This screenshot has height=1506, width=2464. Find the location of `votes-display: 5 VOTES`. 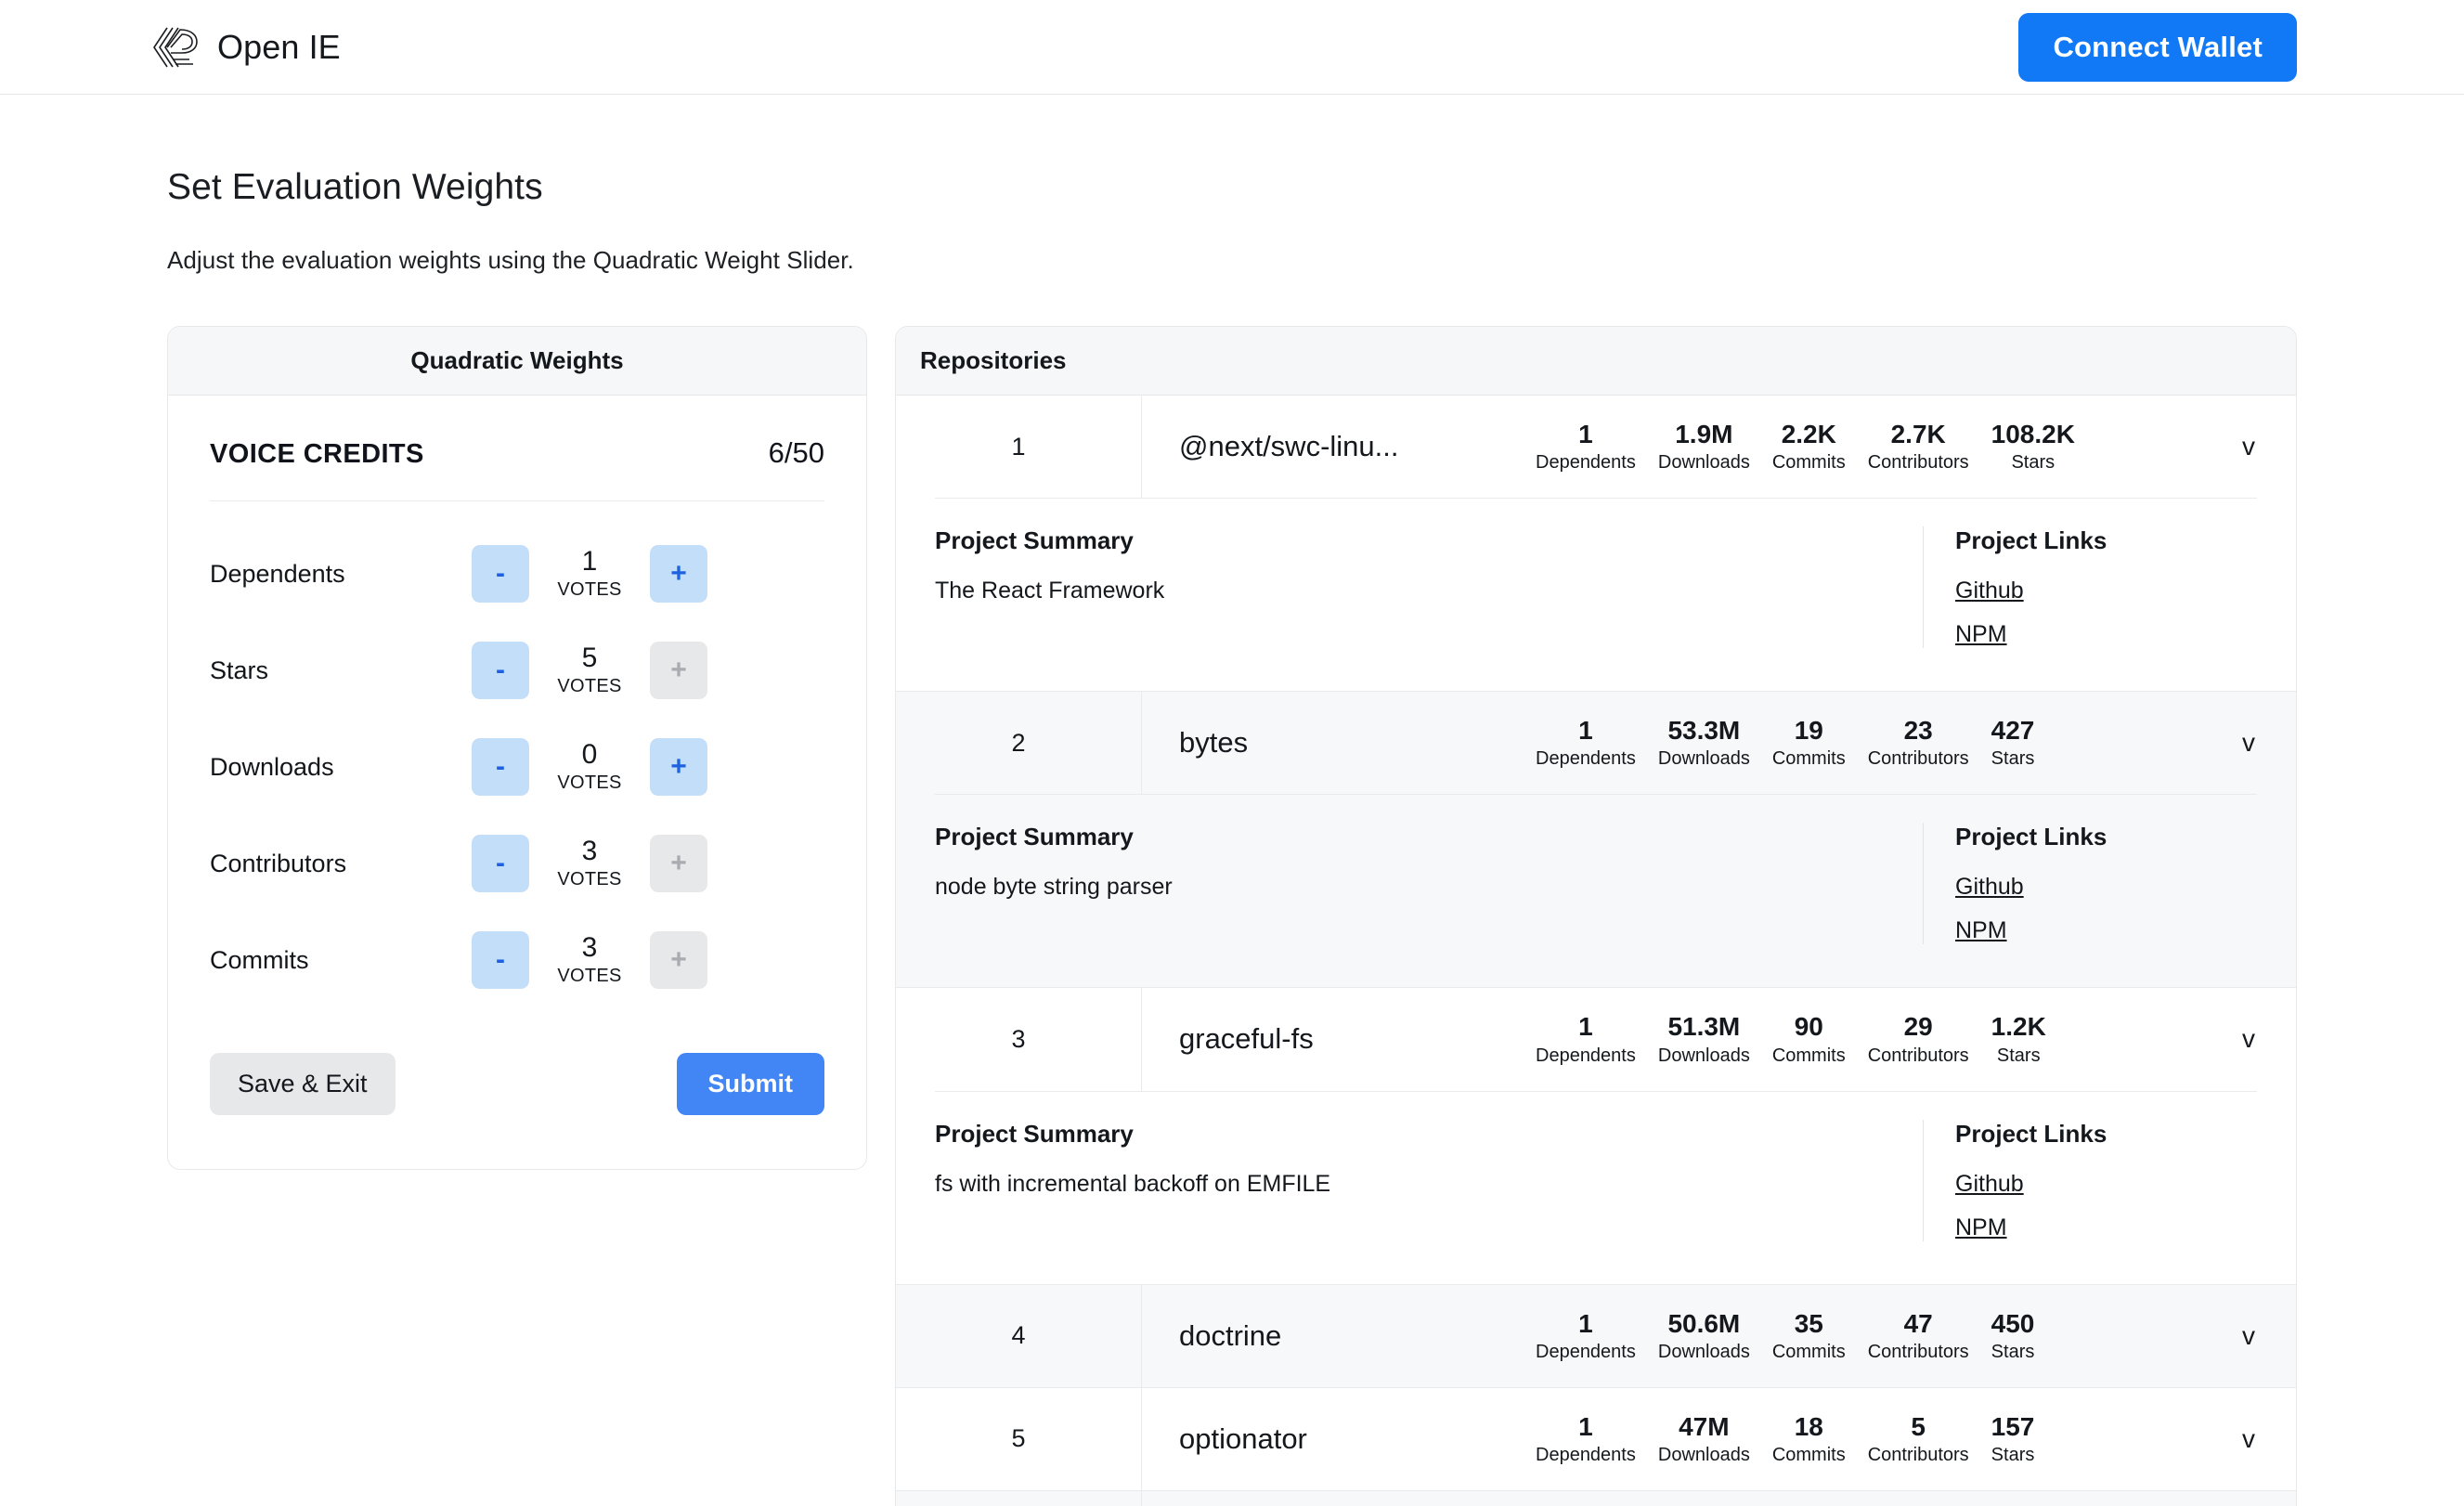

votes-display: 5 VOTES is located at coordinates (589, 670).